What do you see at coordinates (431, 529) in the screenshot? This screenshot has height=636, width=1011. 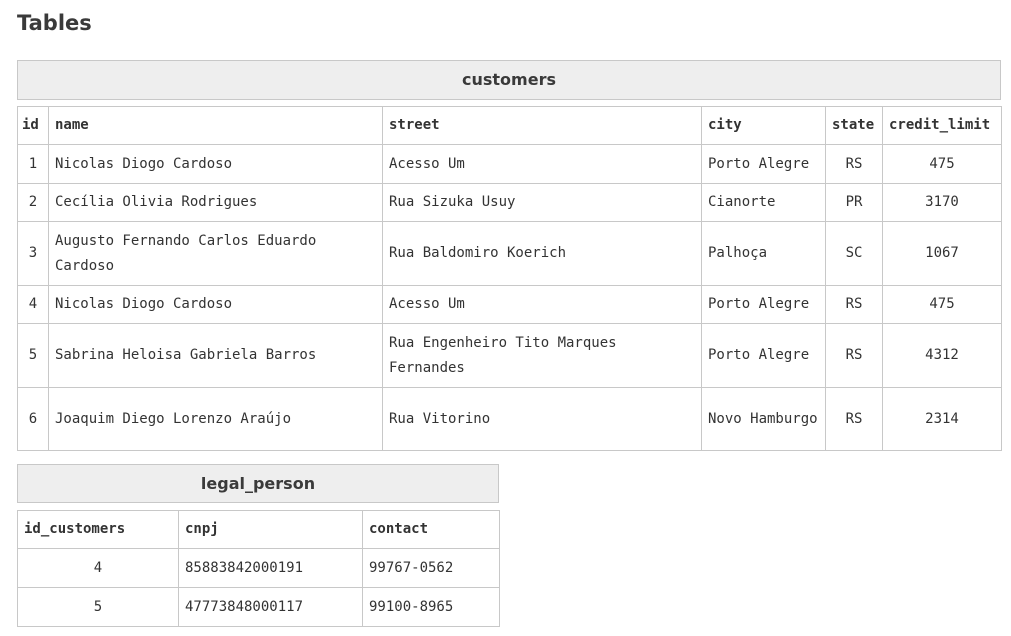 I see `column-header-contact: contact` at bounding box center [431, 529].